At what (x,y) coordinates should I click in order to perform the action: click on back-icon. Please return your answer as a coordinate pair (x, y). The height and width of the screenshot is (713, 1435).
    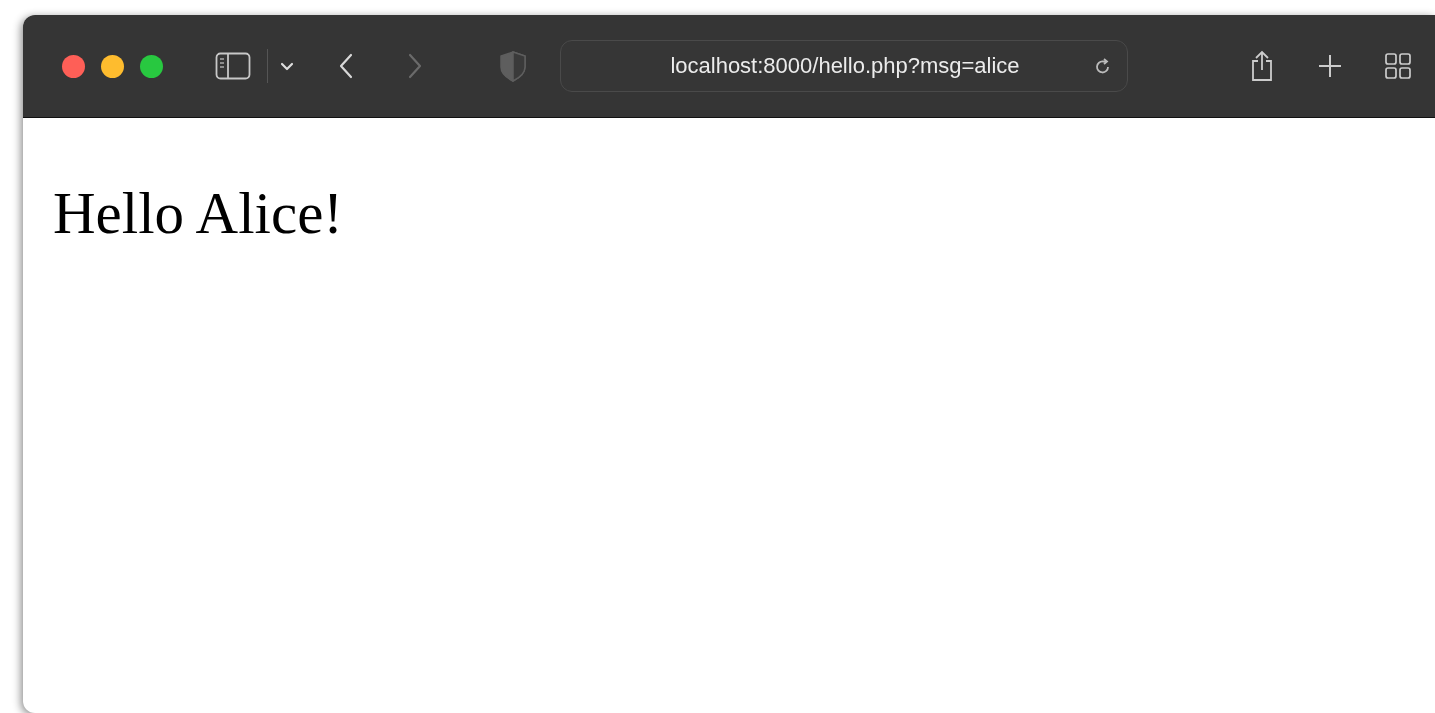
    Looking at the image, I should click on (346, 66).